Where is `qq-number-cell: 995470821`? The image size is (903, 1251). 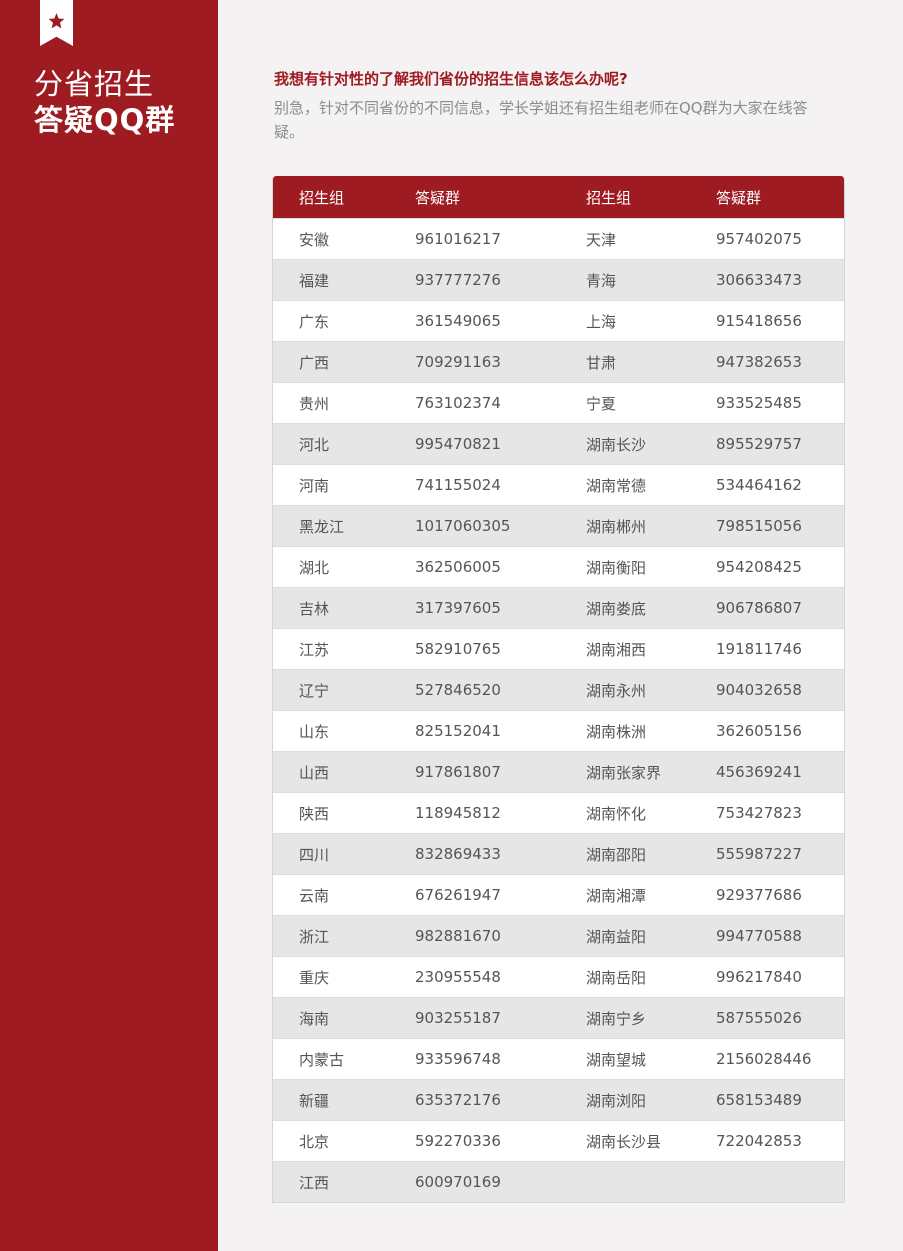 qq-number-cell: 995470821 is located at coordinates (458, 444).